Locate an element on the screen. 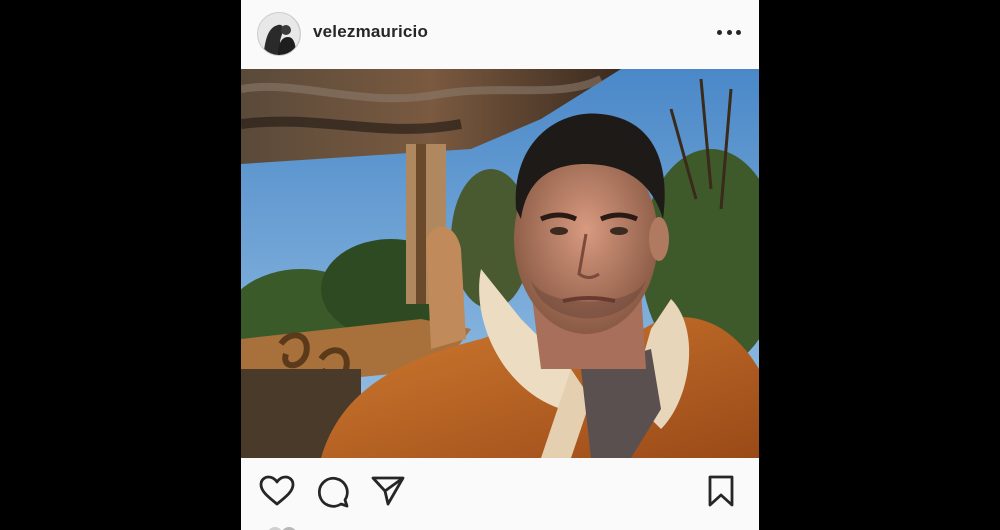  bookmark-icon is located at coordinates (721, 491).